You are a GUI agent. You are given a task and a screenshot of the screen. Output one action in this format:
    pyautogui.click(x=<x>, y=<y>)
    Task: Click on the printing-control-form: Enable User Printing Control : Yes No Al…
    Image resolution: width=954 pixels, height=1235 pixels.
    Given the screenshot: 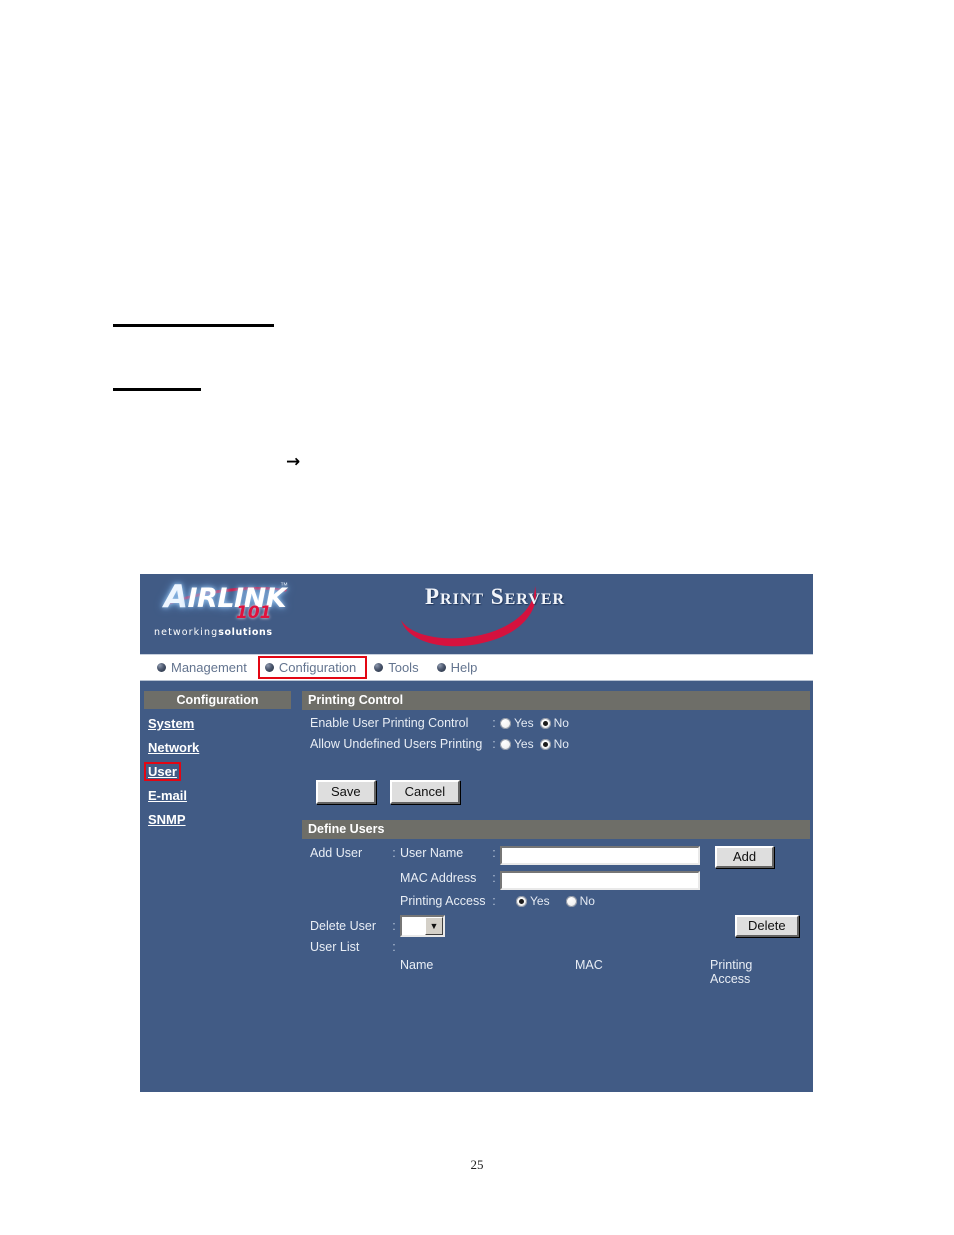 What is the action you would take?
    pyautogui.click(x=556, y=757)
    